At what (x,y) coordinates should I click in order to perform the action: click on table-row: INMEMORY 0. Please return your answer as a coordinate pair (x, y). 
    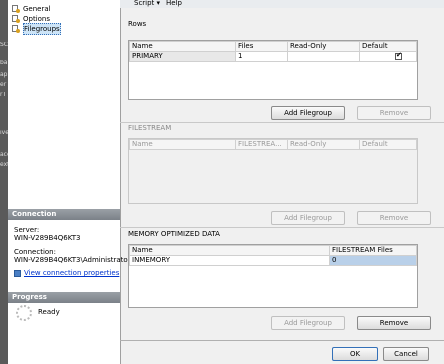
    Looking at the image, I should click on (273, 260).